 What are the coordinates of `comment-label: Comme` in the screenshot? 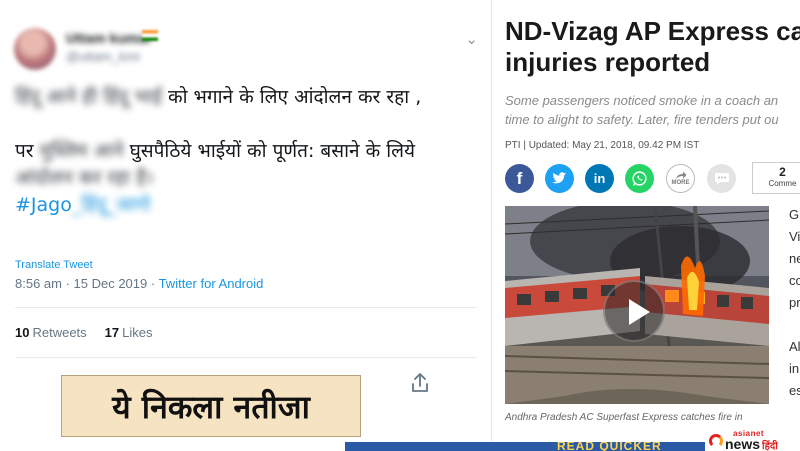 It's located at (782, 183).